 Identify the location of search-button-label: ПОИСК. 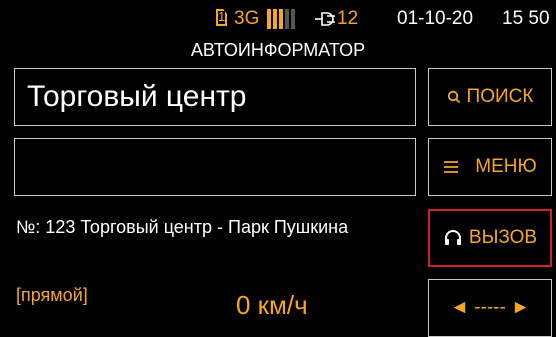
(500, 96).